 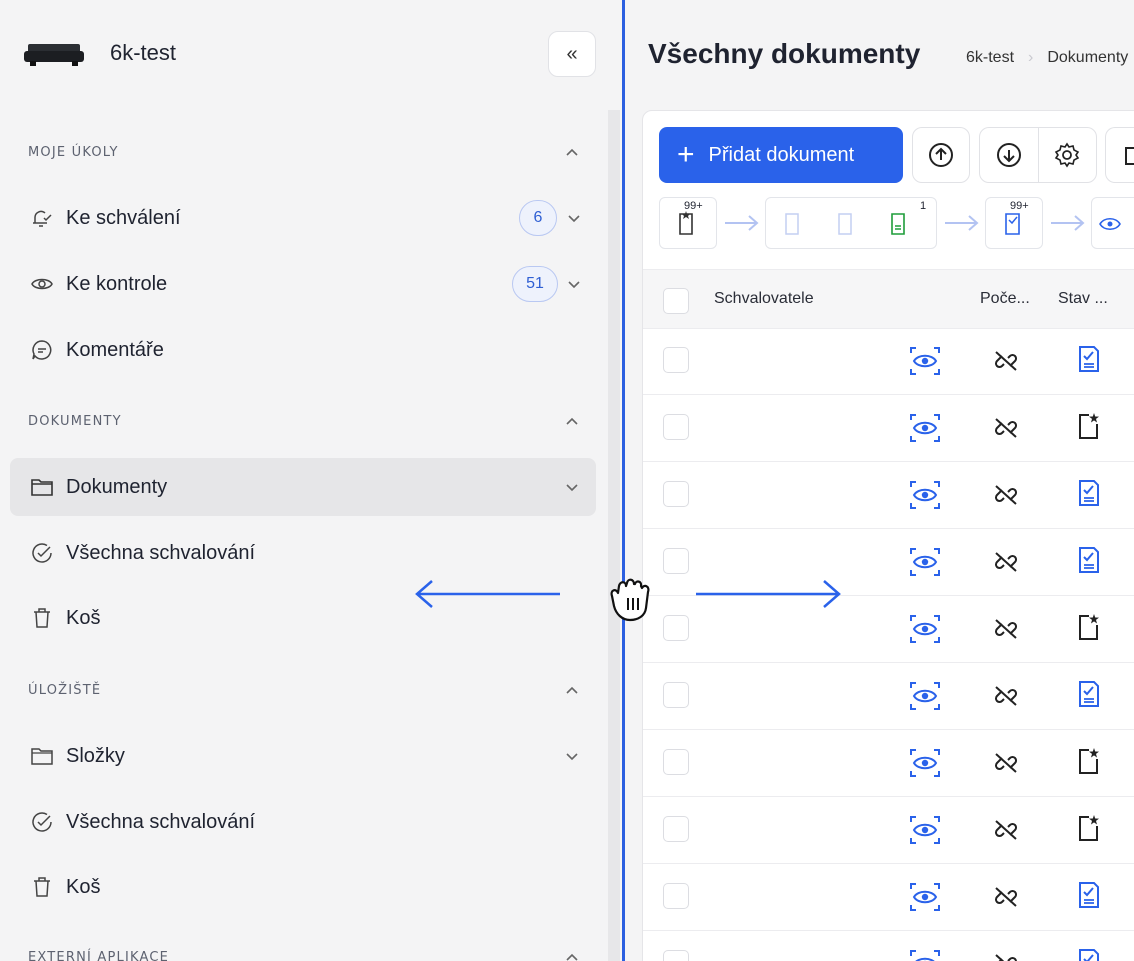 I want to click on sidebar-item-to-approve: Ke schválení 6, so click(x=303, y=218).